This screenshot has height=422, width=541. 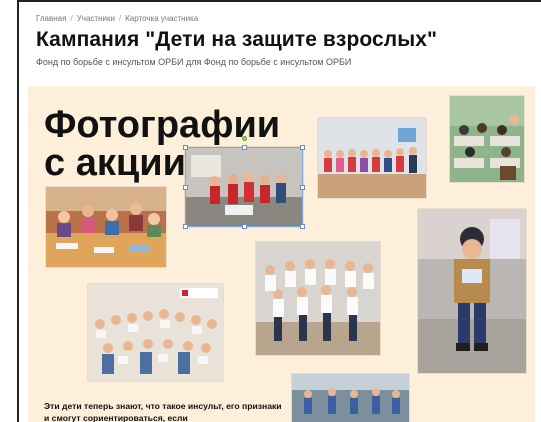 I want to click on photo-kids-with-cards, so click(x=155, y=332).